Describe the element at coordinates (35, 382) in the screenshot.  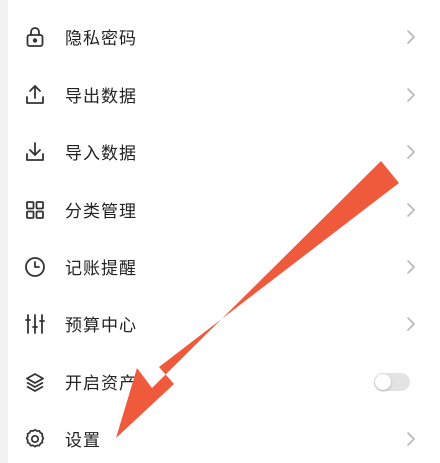
I see `layers-icon` at that location.